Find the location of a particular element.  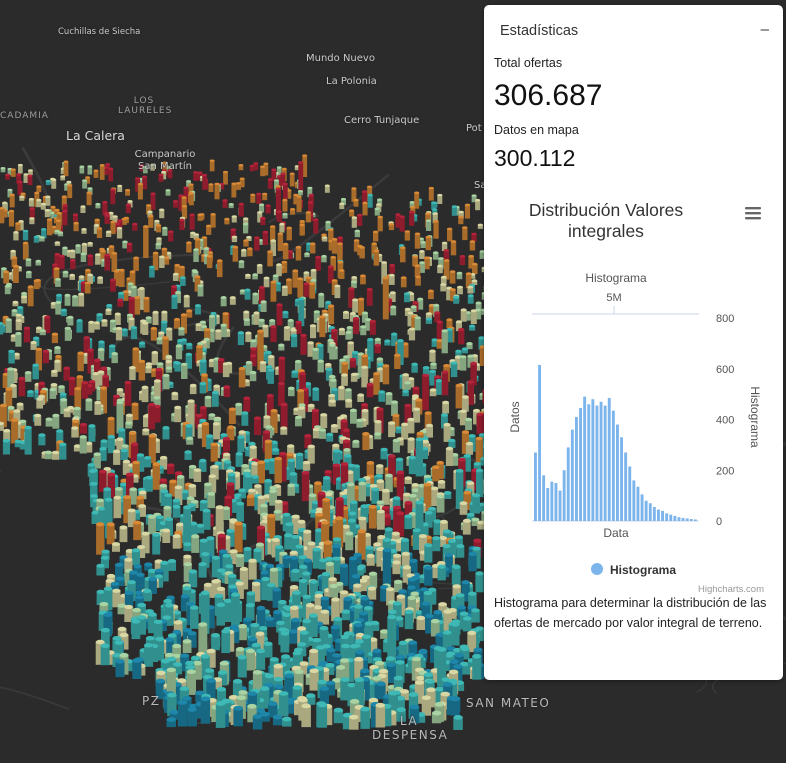

right-axis-ticks: 800 600 400 200 0 is located at coordinates (725, 420).